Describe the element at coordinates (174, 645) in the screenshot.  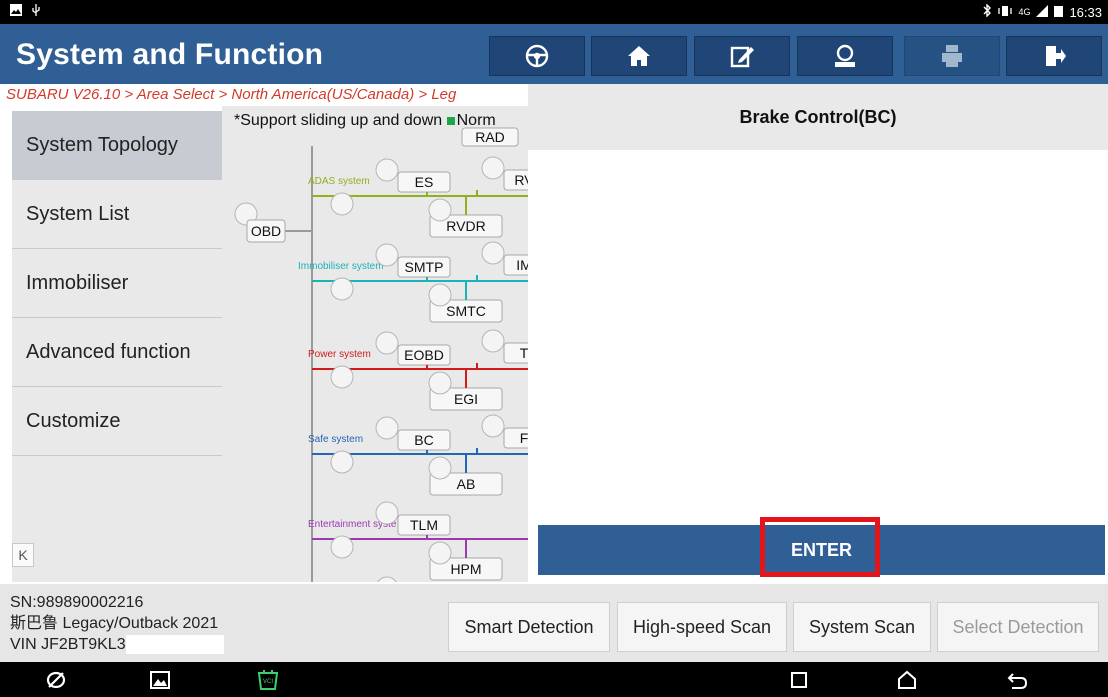
I see `vin-mask` at that location.